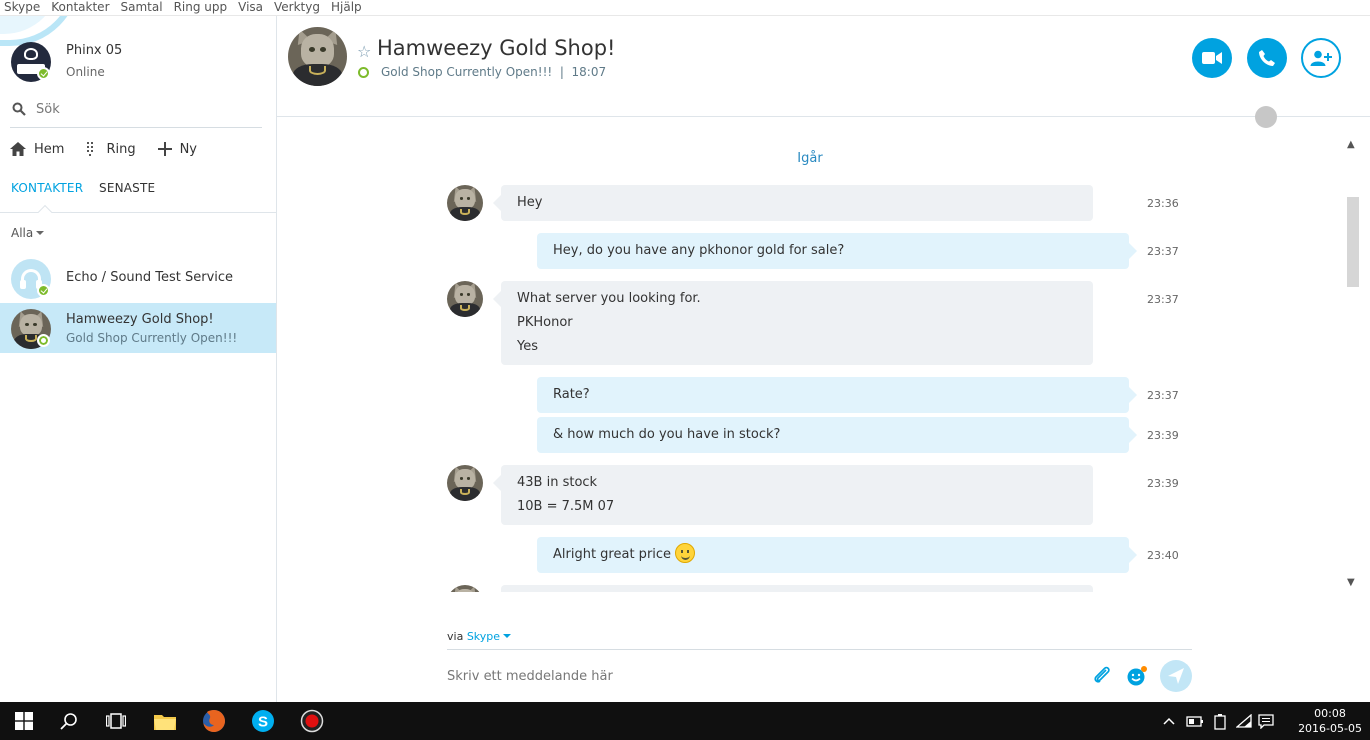 The height and width of the screenshot is (740, 1370). Describe the element at coordinates (121, 149) in the screenshot. I see `dialpad-label: Ring` at that location.